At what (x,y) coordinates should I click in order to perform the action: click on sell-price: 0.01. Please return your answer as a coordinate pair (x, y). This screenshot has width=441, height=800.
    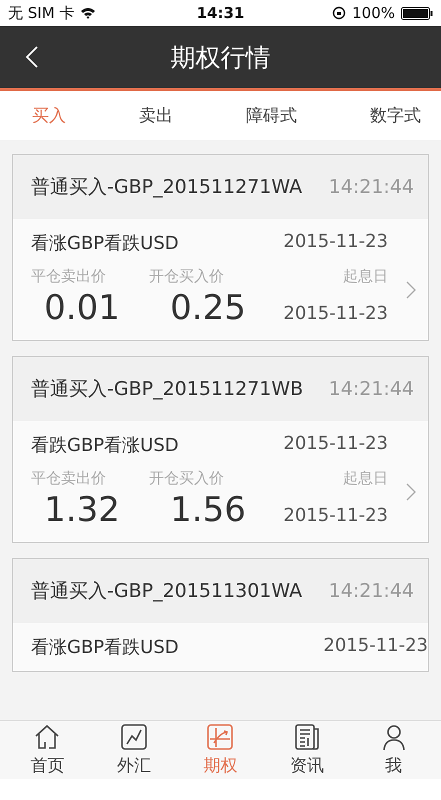
    Looking at the image, I should click on (82, 308).